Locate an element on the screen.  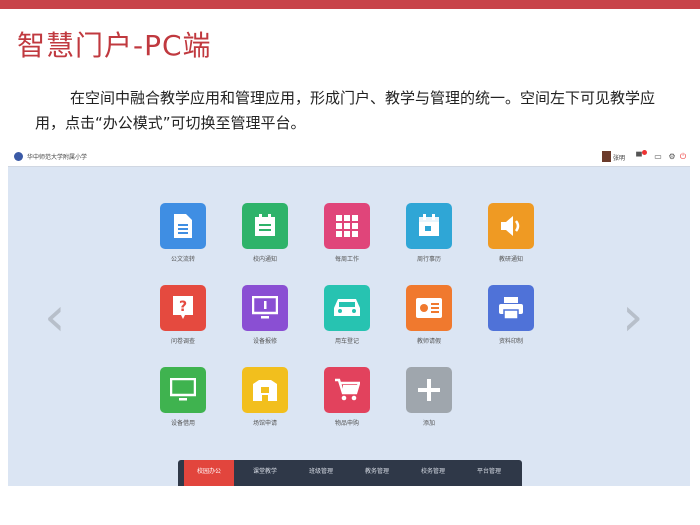
app-label: 周行事历 is located at coordinates (428, 260).